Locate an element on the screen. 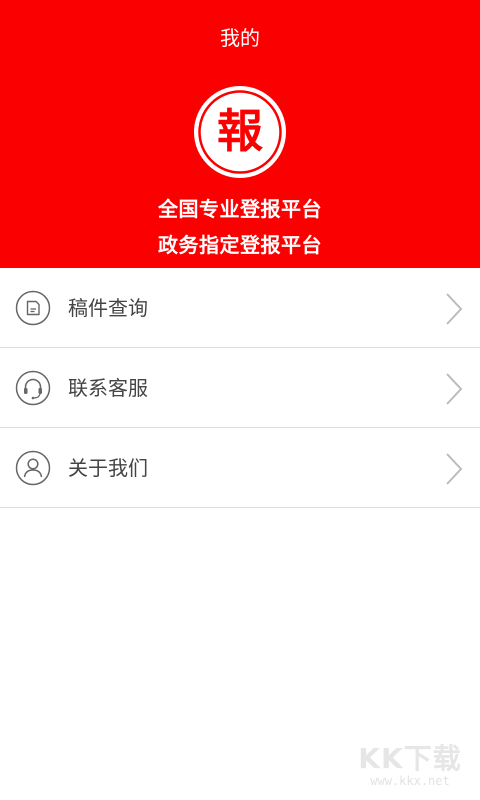 This screenshot has height=800, width=480. document-icon is located at coordinates (33, 308).